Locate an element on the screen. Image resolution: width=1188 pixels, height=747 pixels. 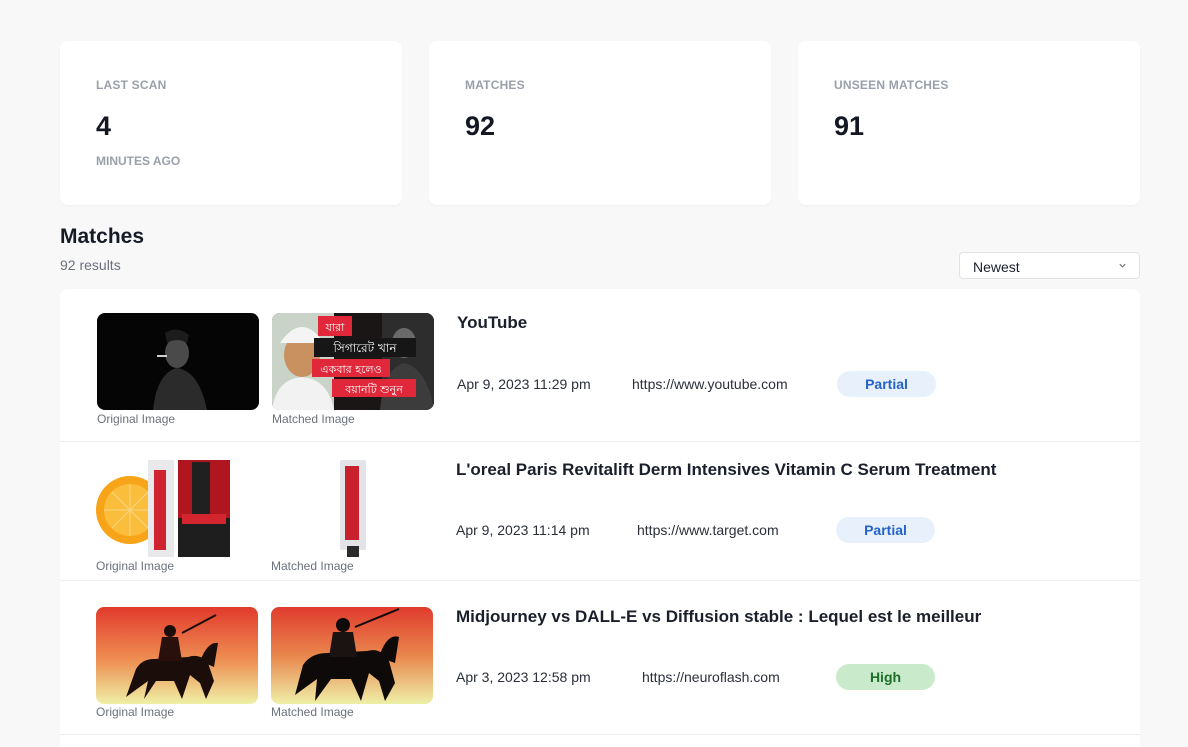
last-scan-card: LAST SCAN 4 MINUTES AGO is located at coordinates (231, 123).